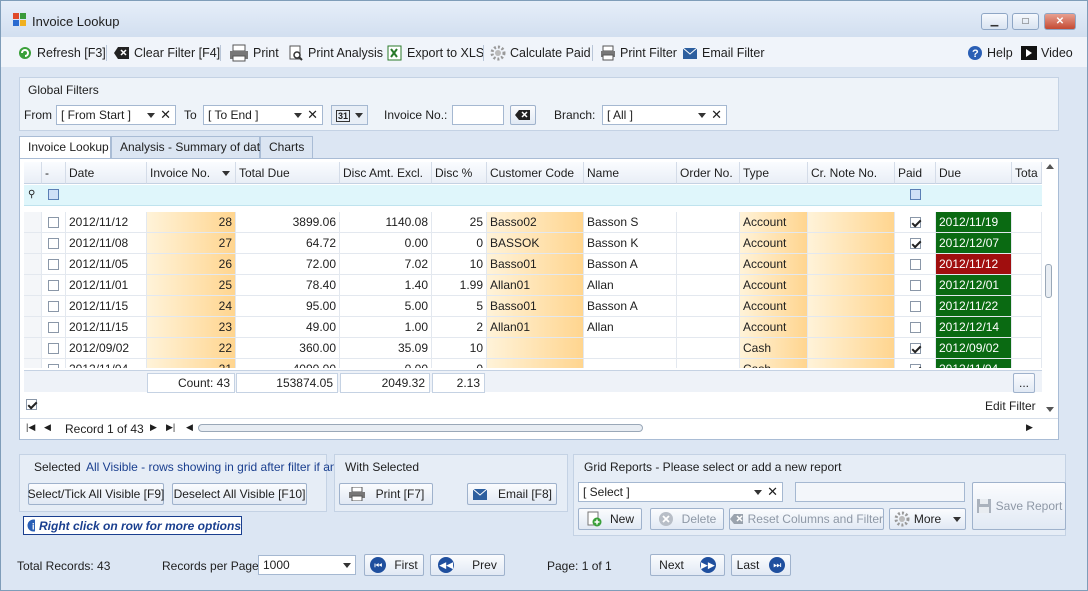 The width and height of the screenshot is (1088, 591). Describe the element at coordinates (394, 565) in the screenshot. I see `first-page-button: ⏮ First` at that location.